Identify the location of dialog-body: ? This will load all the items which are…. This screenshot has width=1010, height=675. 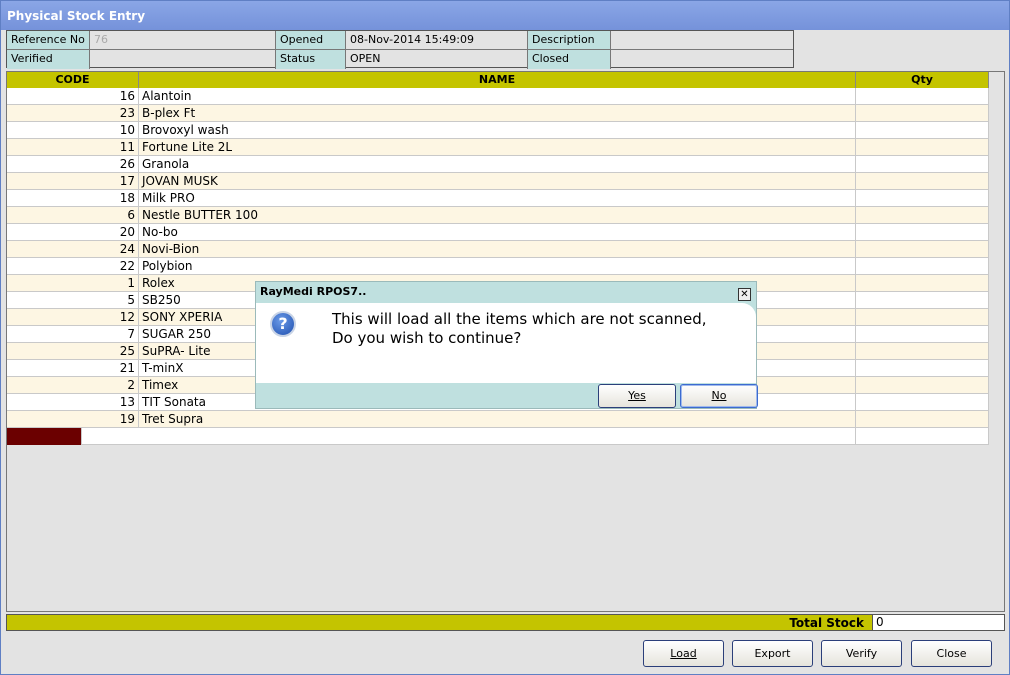
(506, 343).